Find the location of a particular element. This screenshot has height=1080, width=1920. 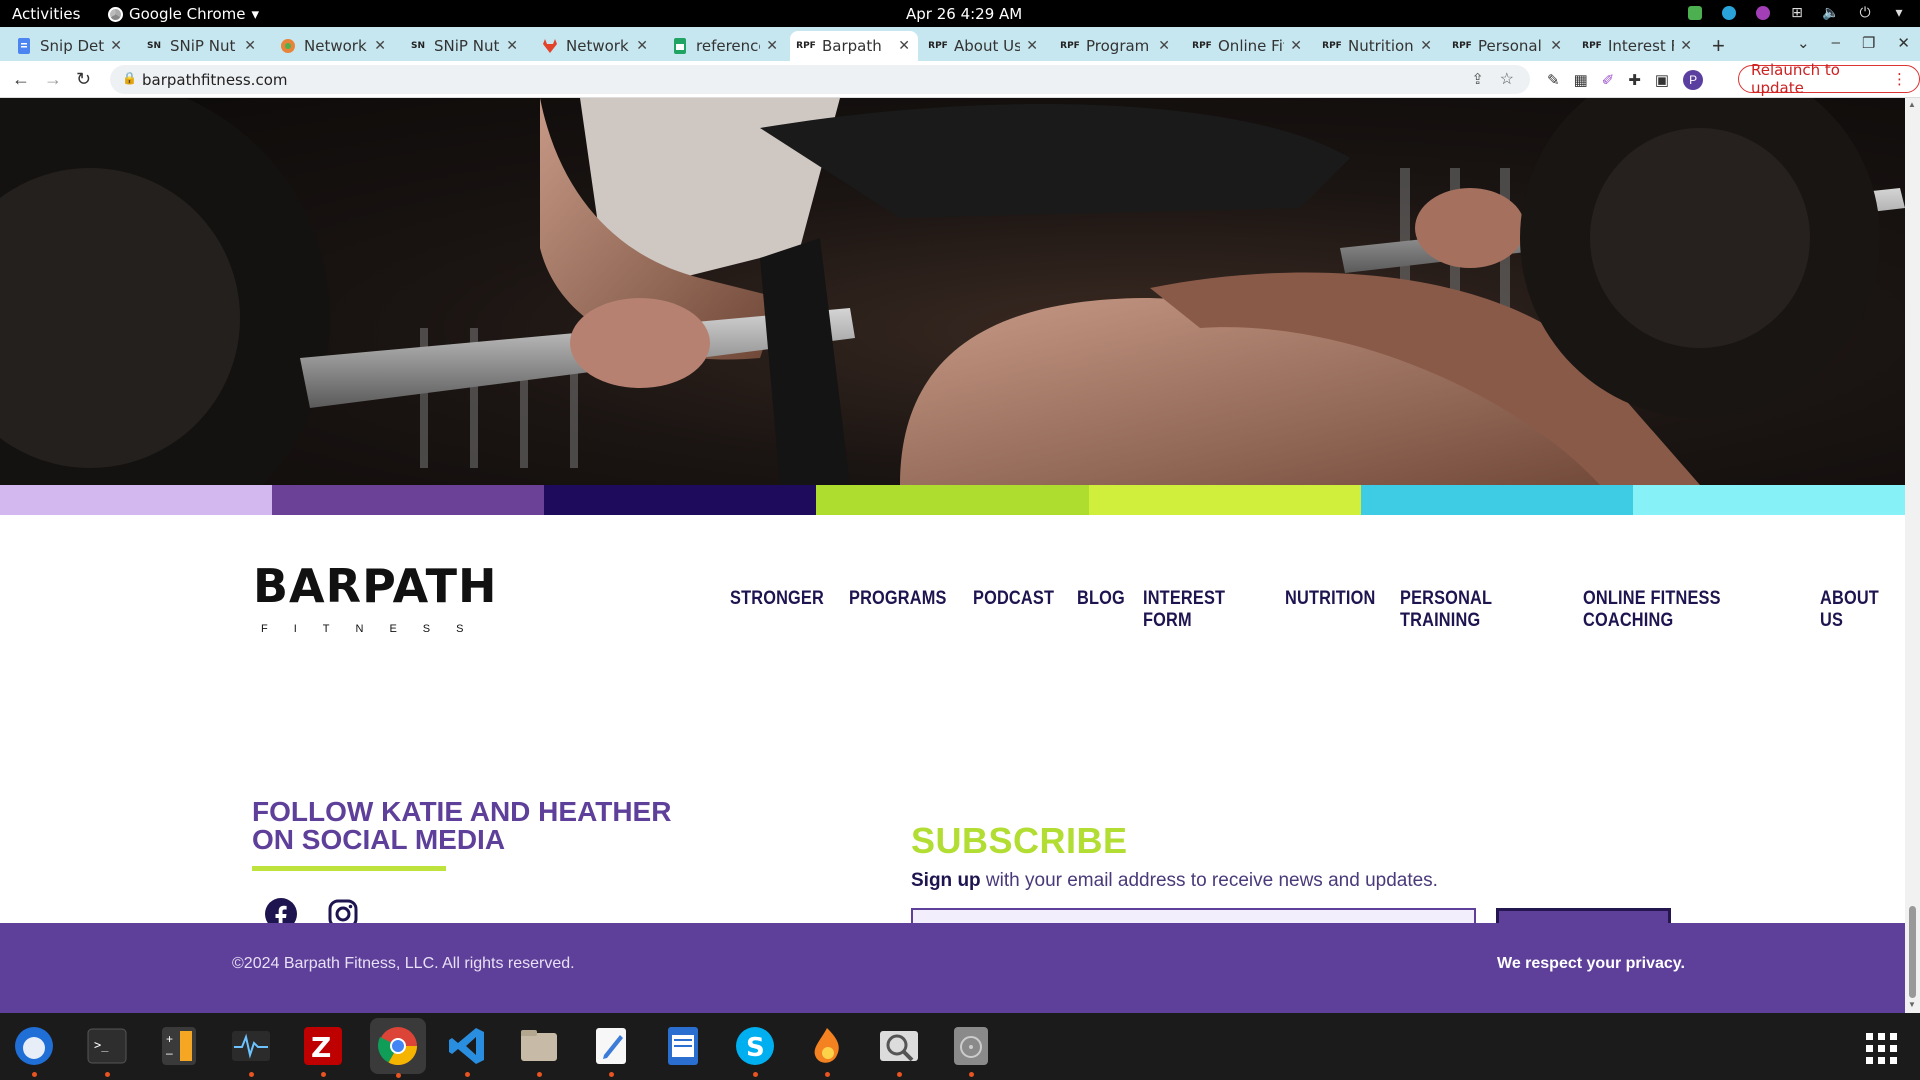

green-underline is located at coordinates (349, 868).